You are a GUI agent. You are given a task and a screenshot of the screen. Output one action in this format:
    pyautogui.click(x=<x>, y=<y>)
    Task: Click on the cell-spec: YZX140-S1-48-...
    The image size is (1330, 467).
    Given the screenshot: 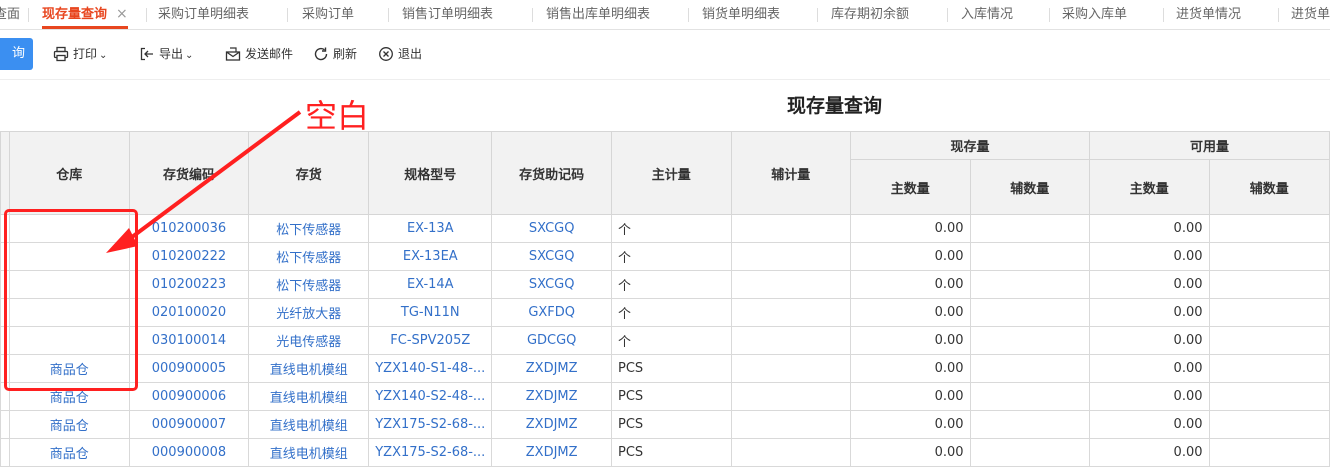 What is the action you would take?
    pyautogui.click(x=430, y=368)
    